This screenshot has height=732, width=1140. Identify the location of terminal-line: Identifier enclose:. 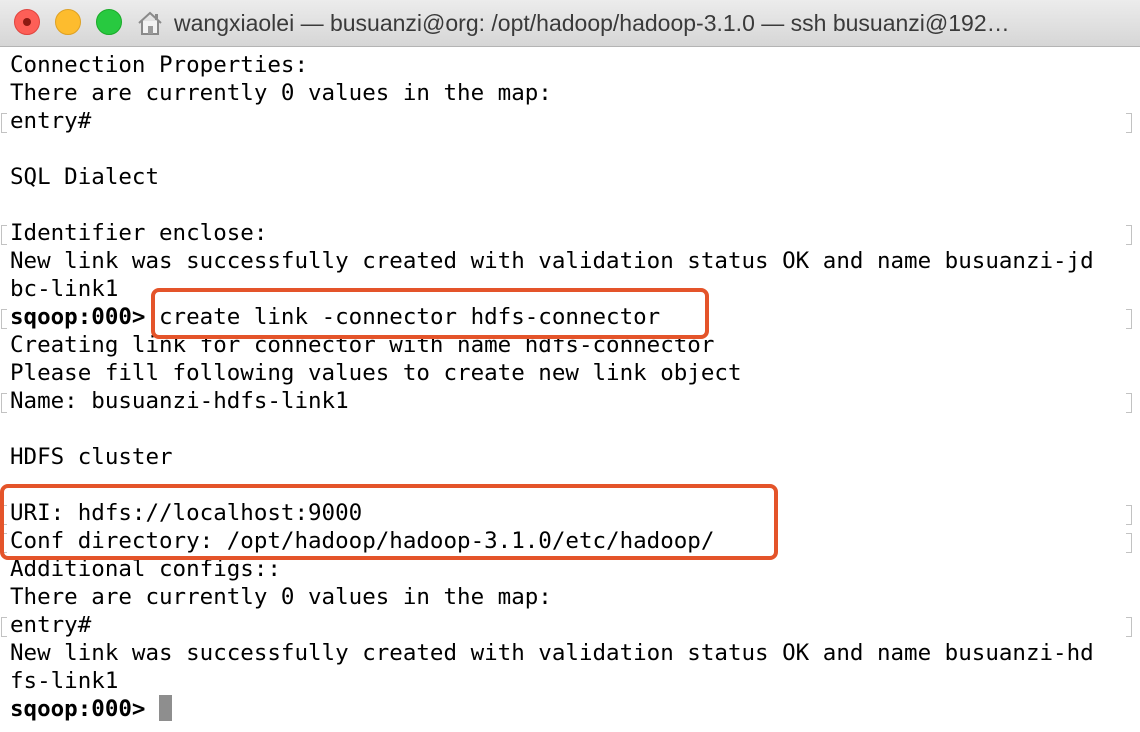
(139, 233).